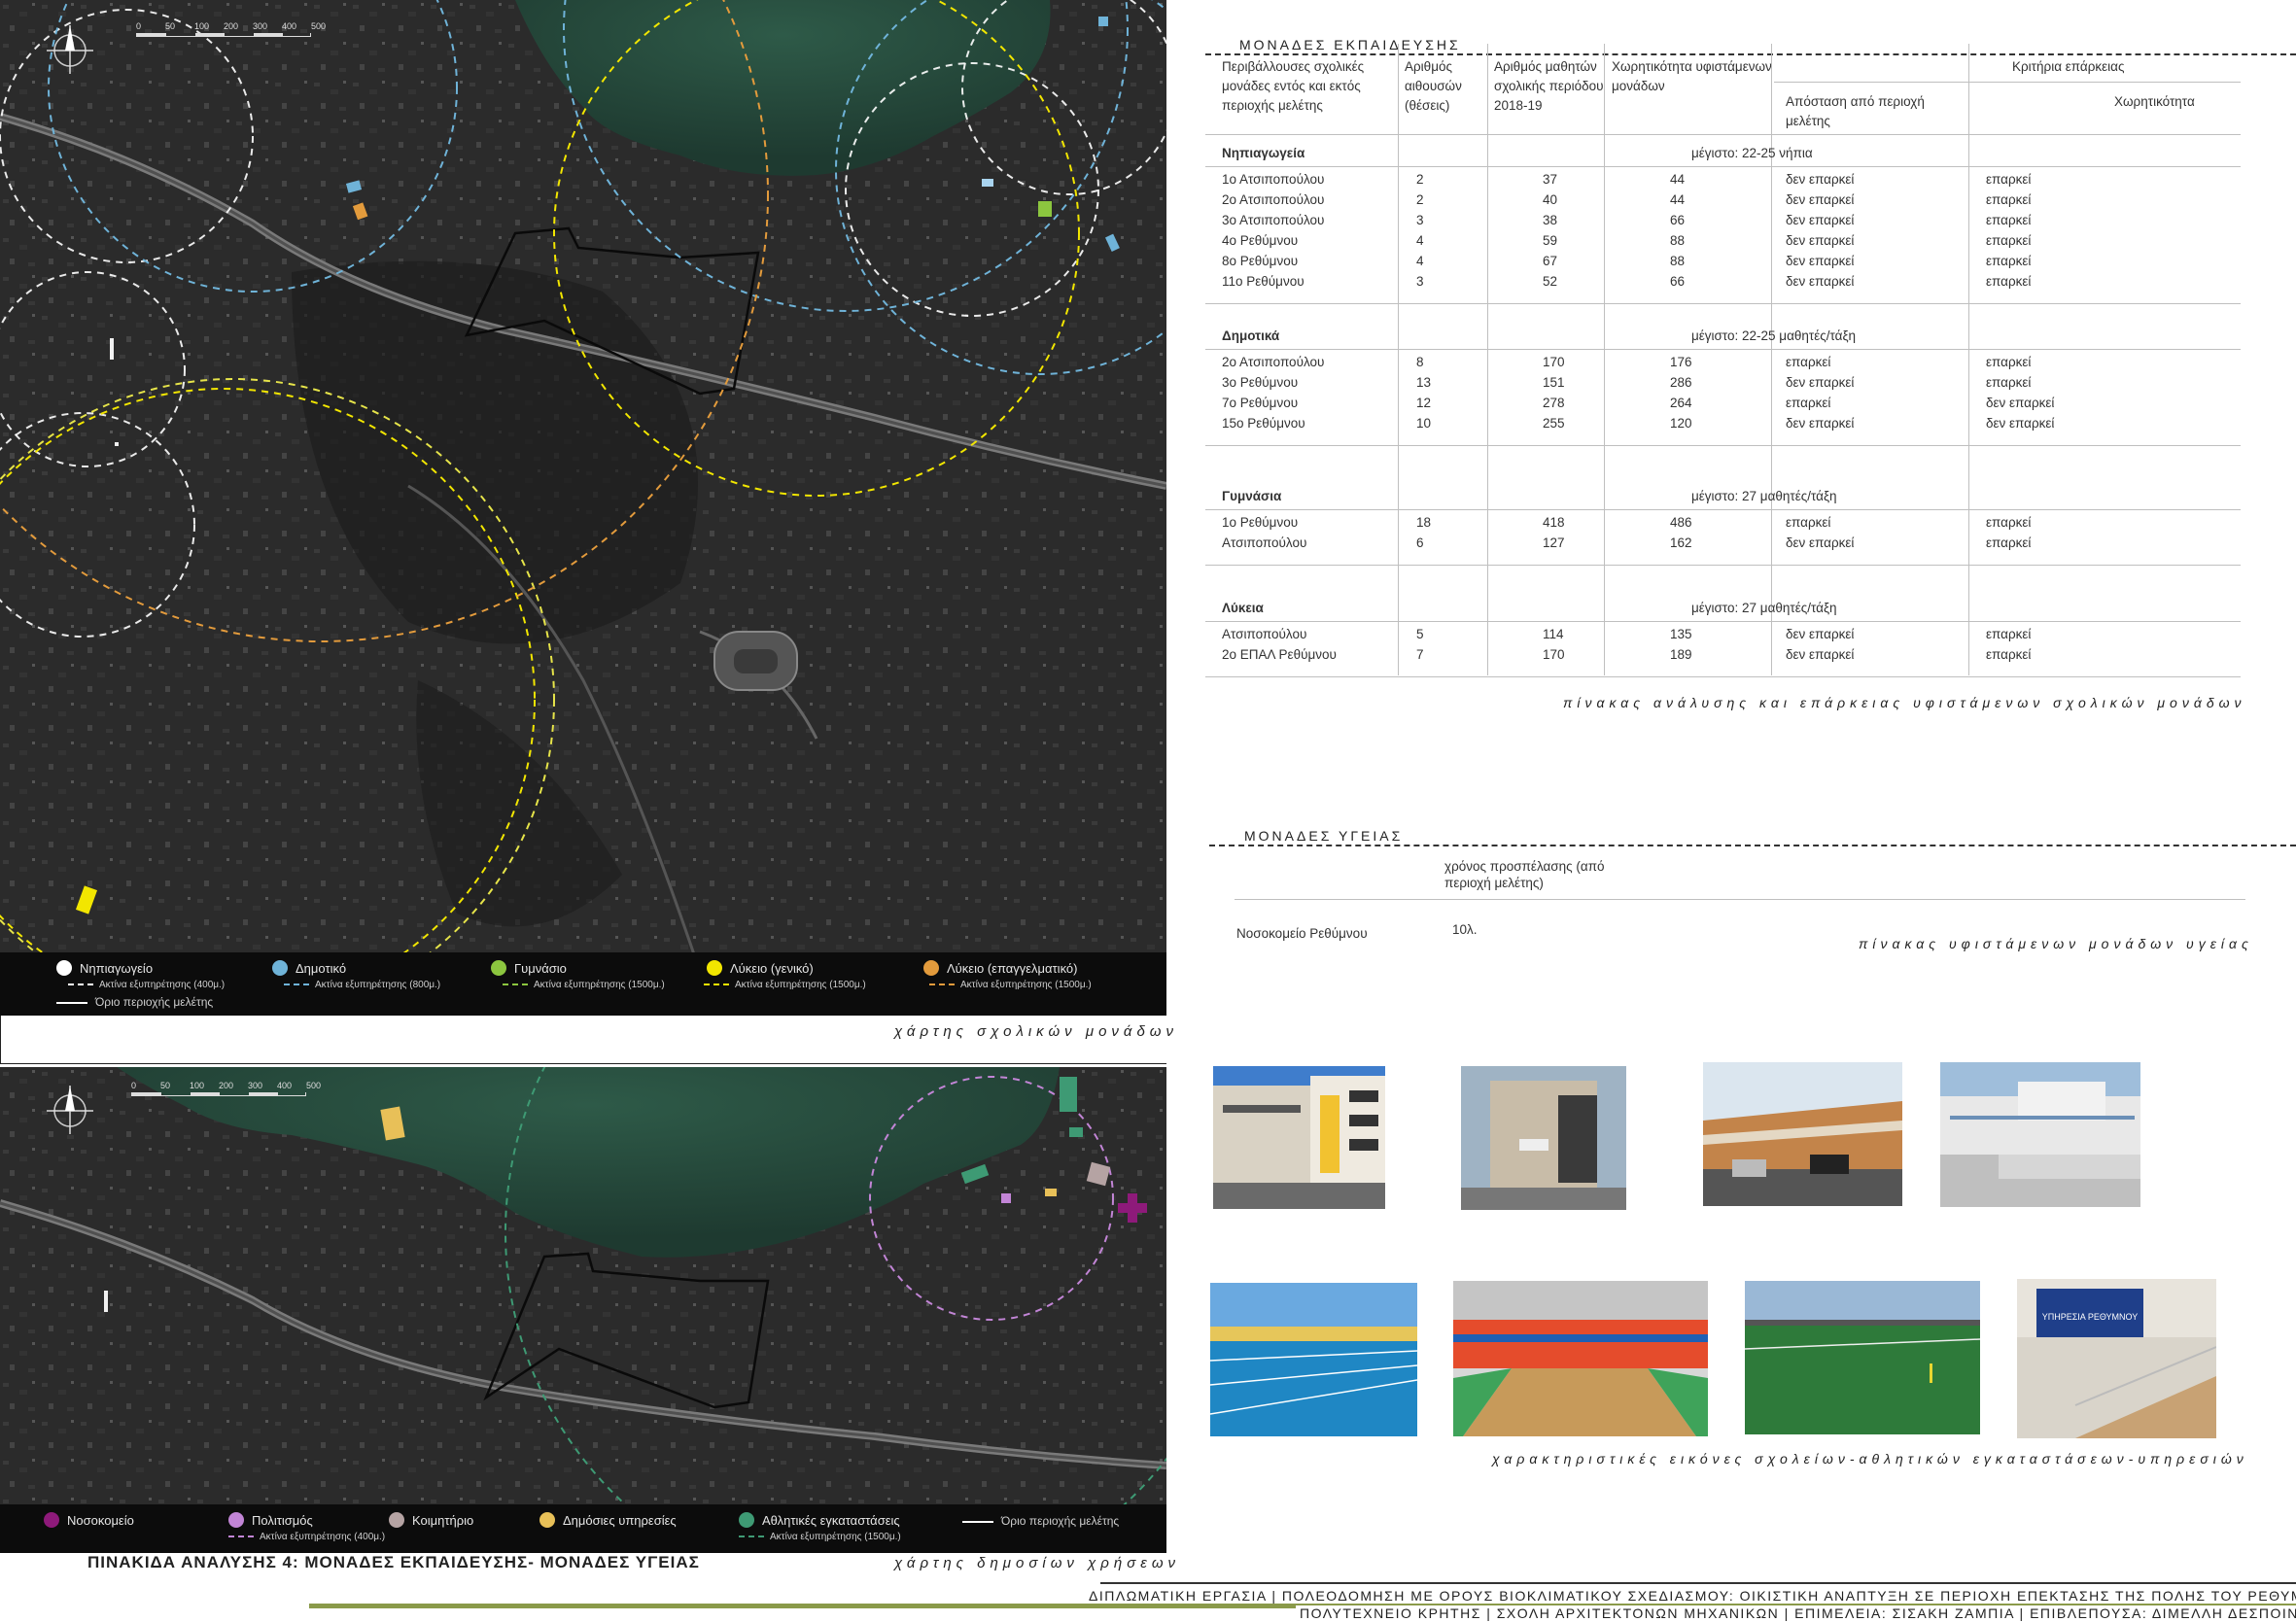 This screenshot has height=1622, width=2296. I want to click on health-section-title: ΜΟΝΑΔΕΣ ΥΓΕΙΑΣ, so click(1324, 836).